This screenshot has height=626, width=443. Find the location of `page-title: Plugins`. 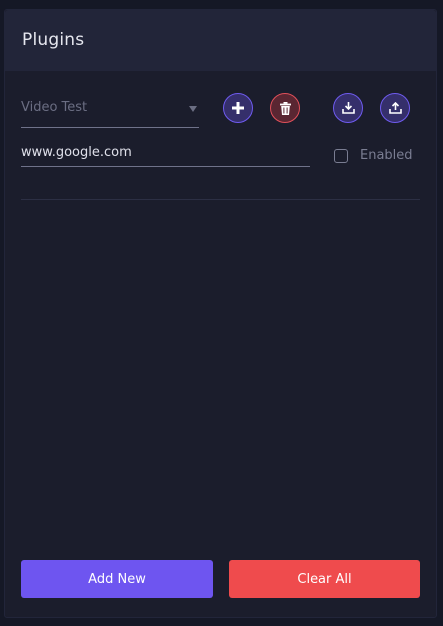

page-title: Plugins is located at coordinates (53, 40).